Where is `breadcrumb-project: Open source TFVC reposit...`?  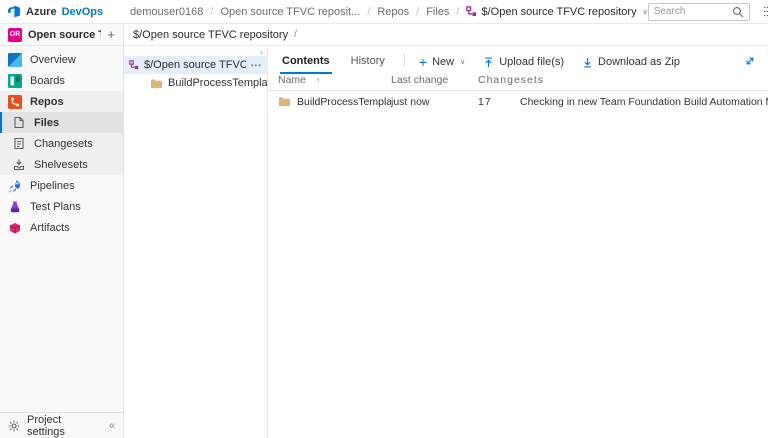
breadcrumb-project: Open source TFVC reposit... is located at coordinates (290, 12).